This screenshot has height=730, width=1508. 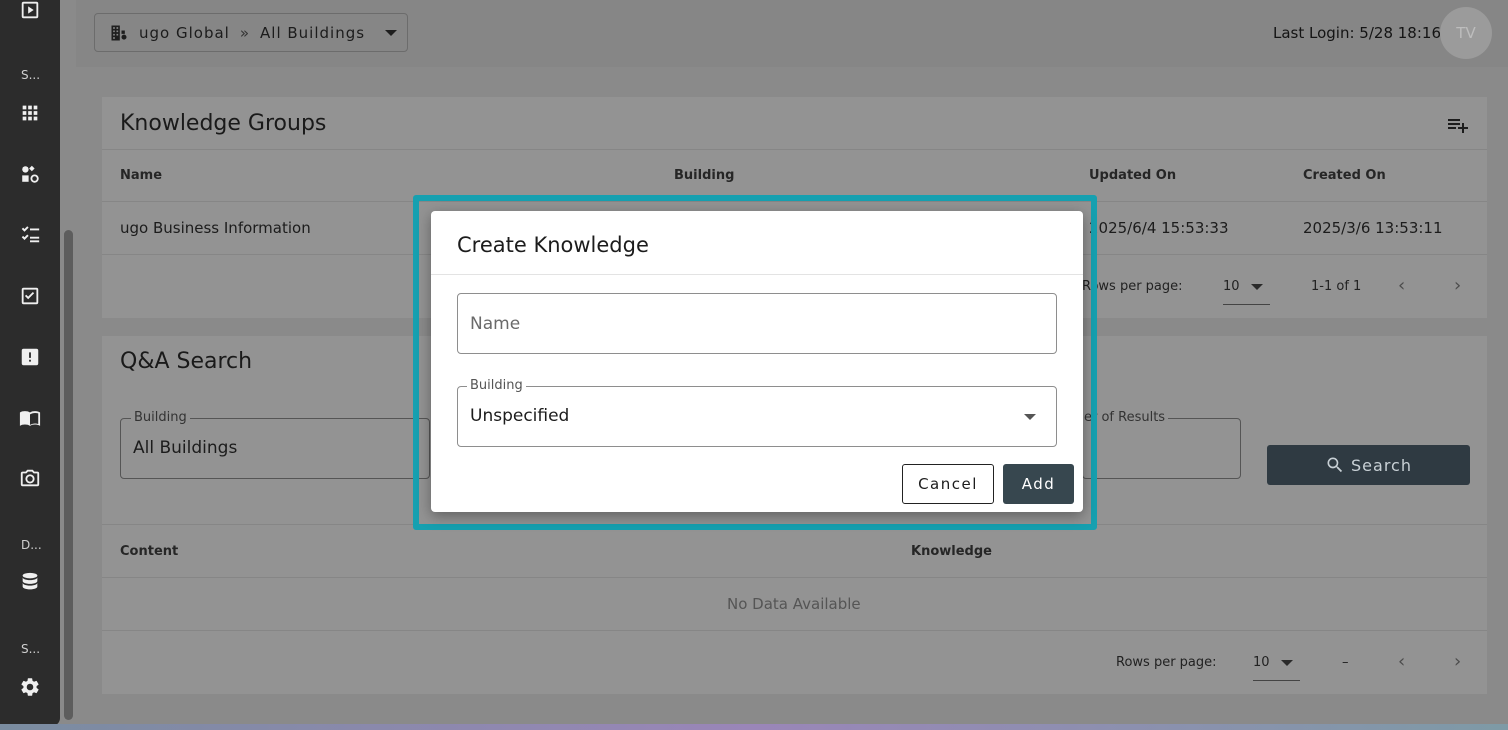 What do you see at coordinates (520, 416) in the screenshot?
I see `building-value: Unspecified` at bounding box center [520, 416].